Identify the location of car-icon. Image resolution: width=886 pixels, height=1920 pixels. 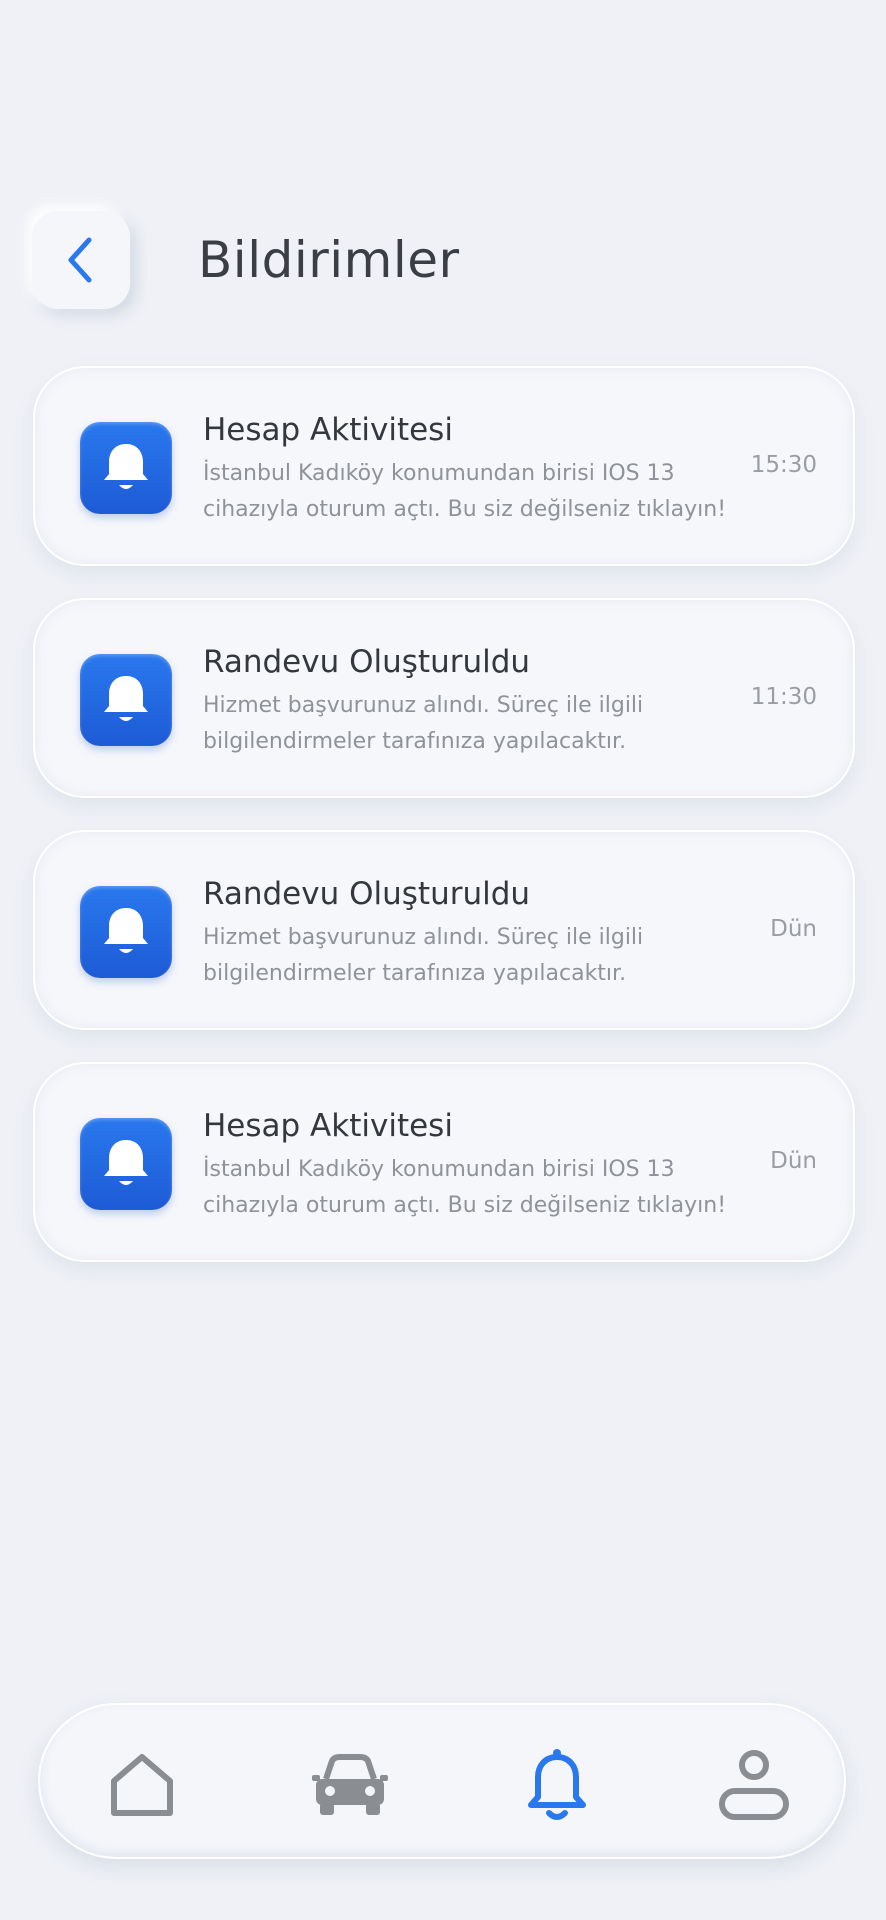
(350, 1785).